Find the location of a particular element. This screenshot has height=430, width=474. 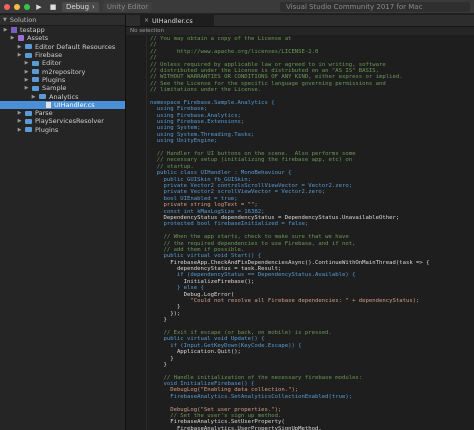

project-icon is located at coordinates (21, 38).